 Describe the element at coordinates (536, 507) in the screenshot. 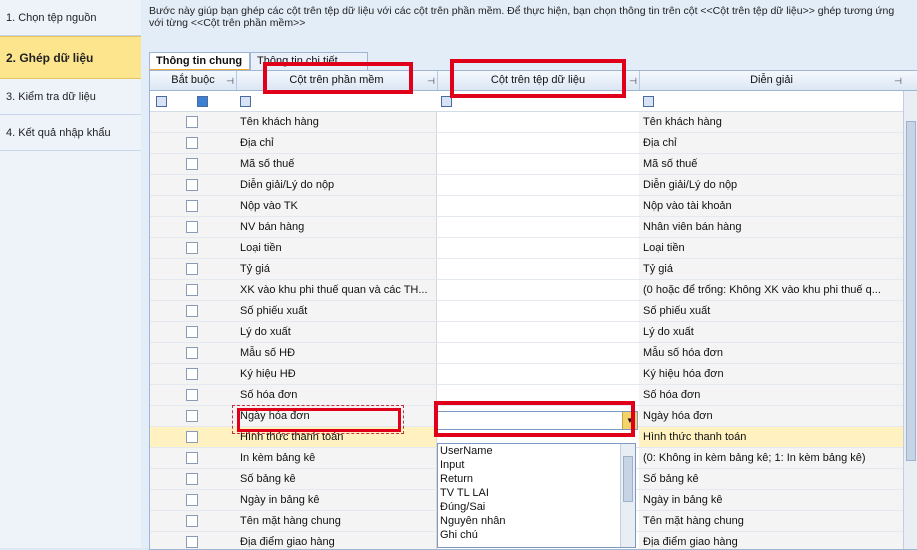

I see `dropdown-option: Đúng/Sai` at that location.